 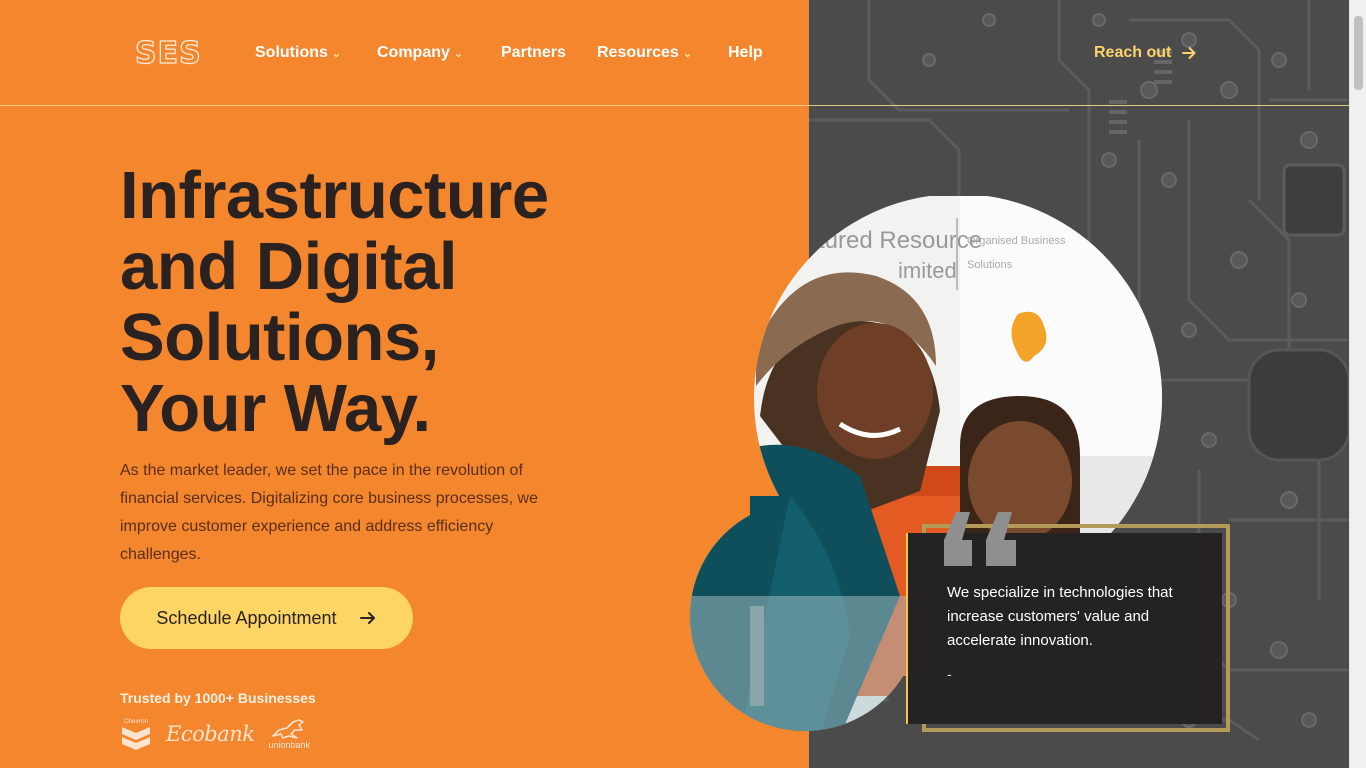 I want to click on nav-solutions-label: Solutions, so click(x=291, y=52).